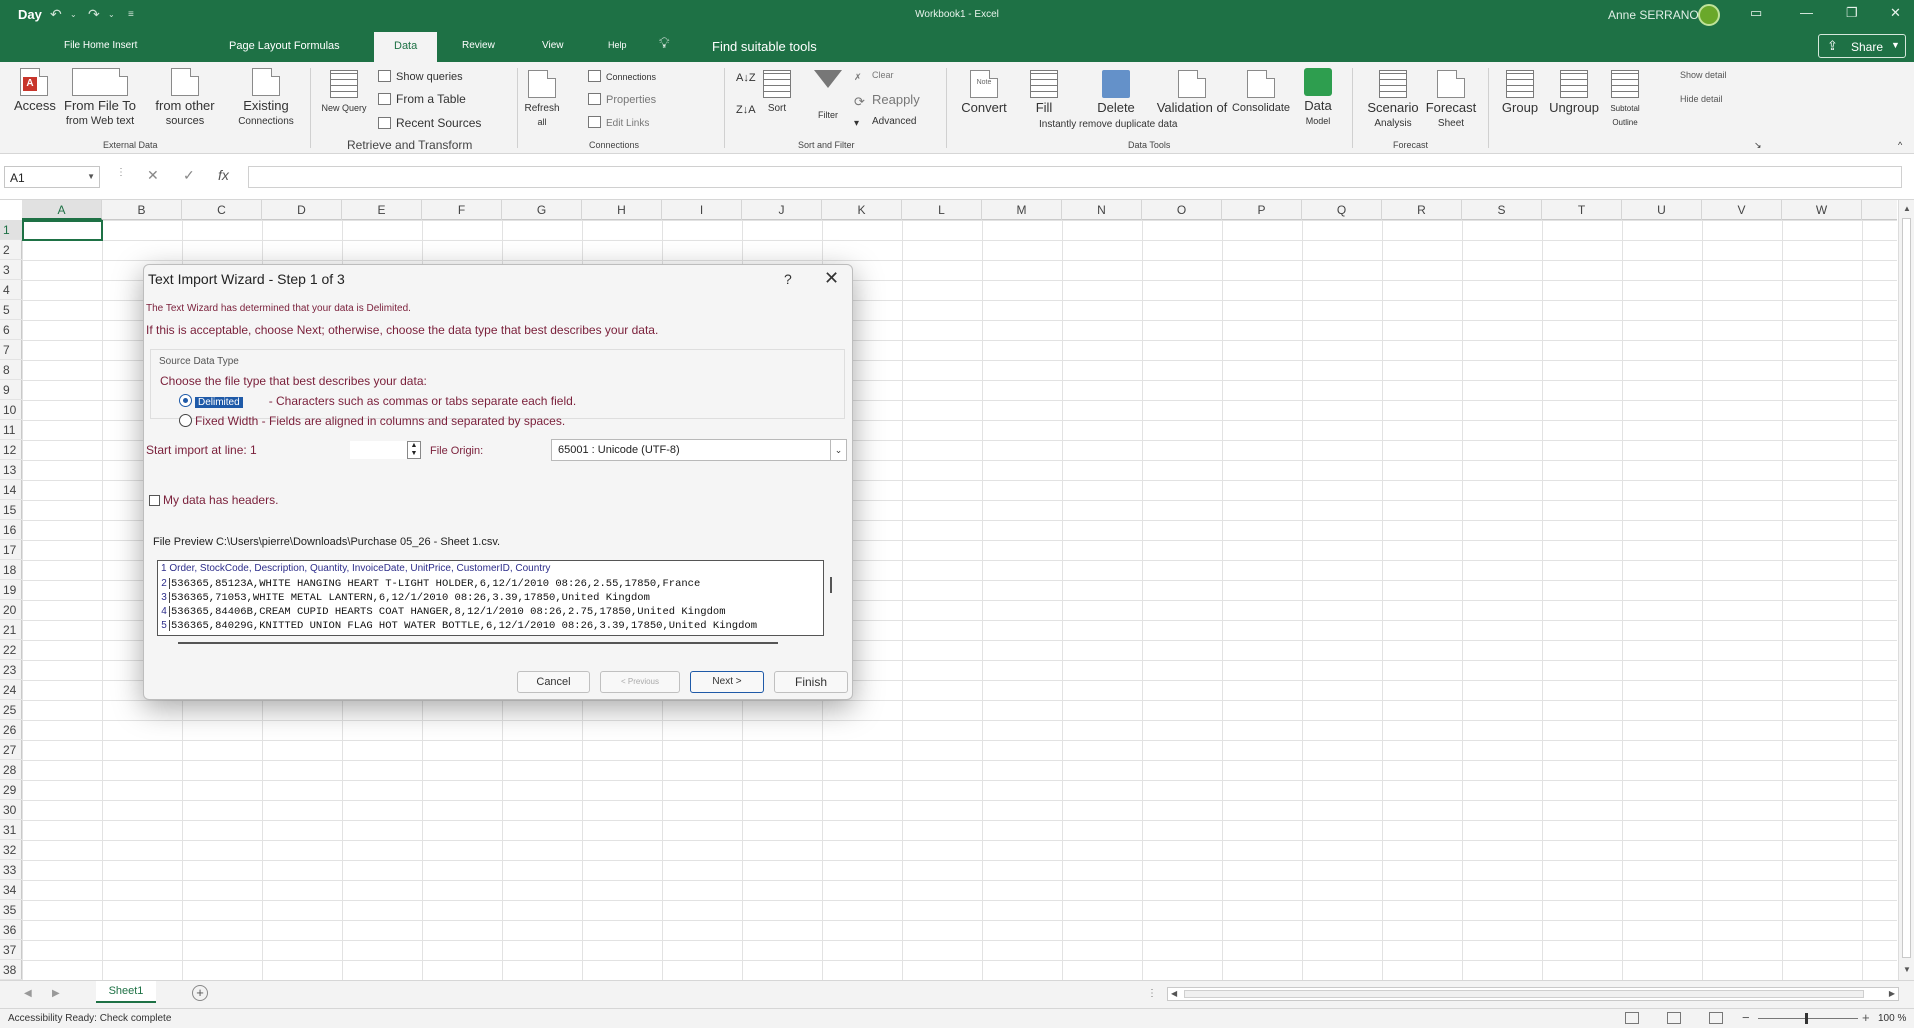  Describe the element at coordinates (618, 122) in the screenshot. I see `edit-links-button: Edit Links` at that location.